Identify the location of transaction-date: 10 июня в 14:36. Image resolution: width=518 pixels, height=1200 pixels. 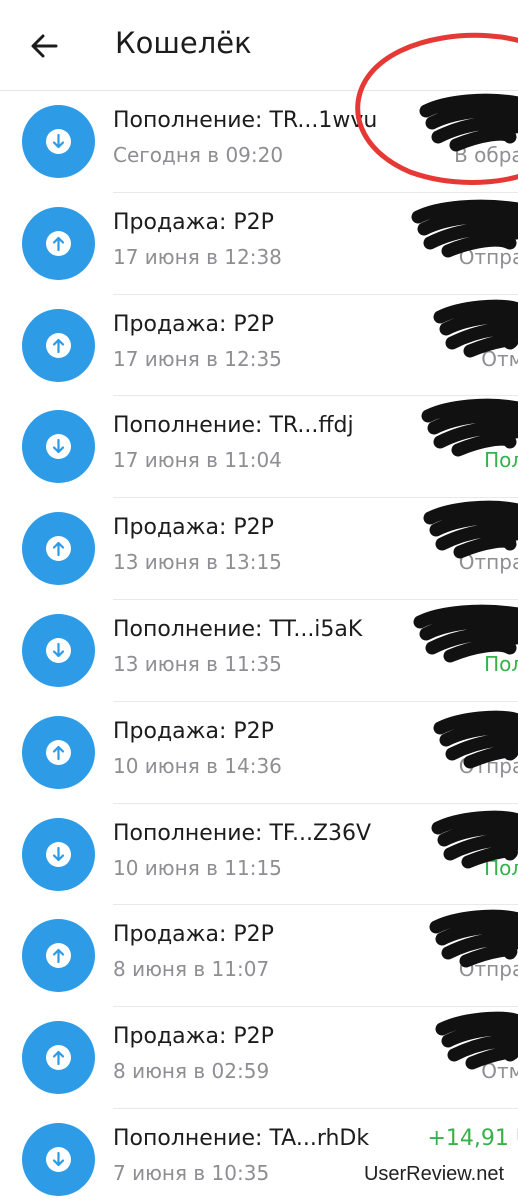
(197, 765).